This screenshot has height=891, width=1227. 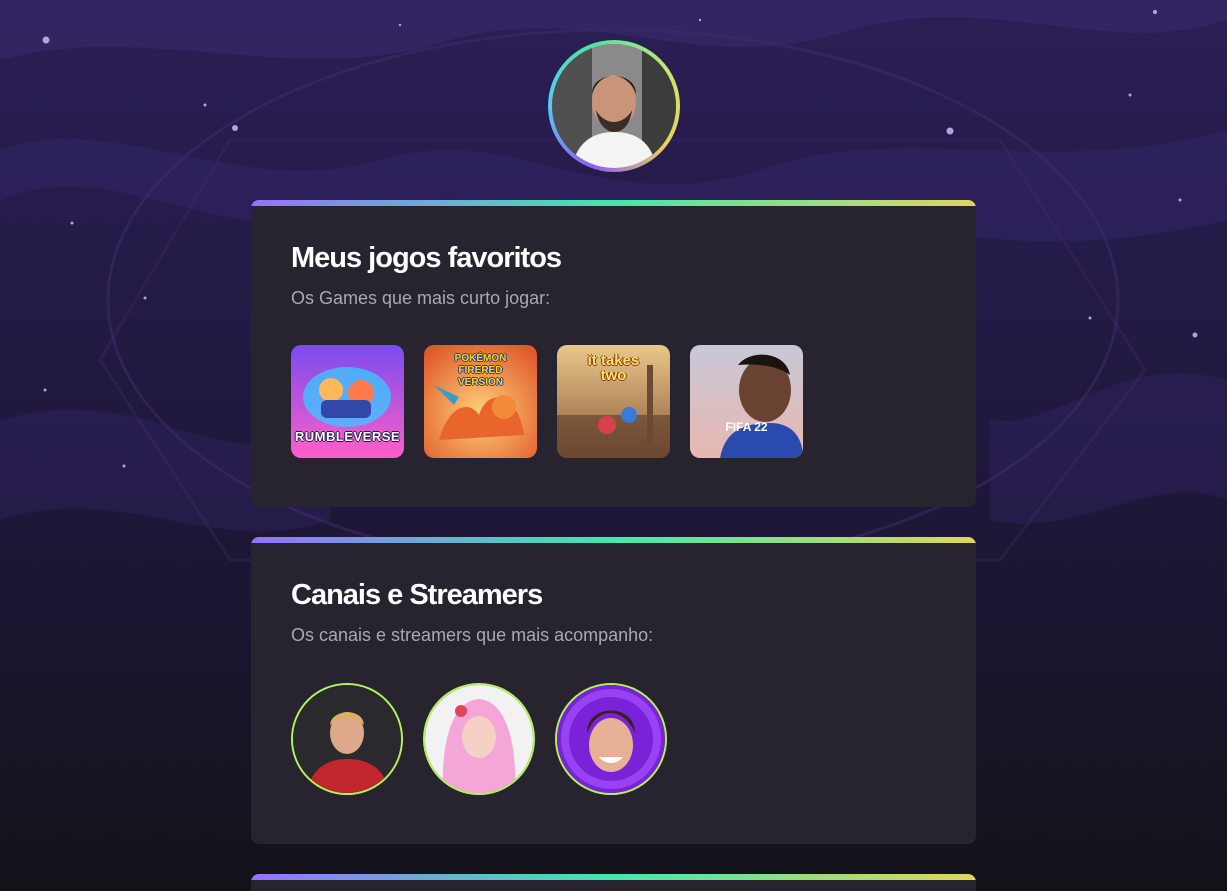 I want to click on pokemon-firered-label: POKÉMON FIRERED VERSION, so click(x=480, y=370).